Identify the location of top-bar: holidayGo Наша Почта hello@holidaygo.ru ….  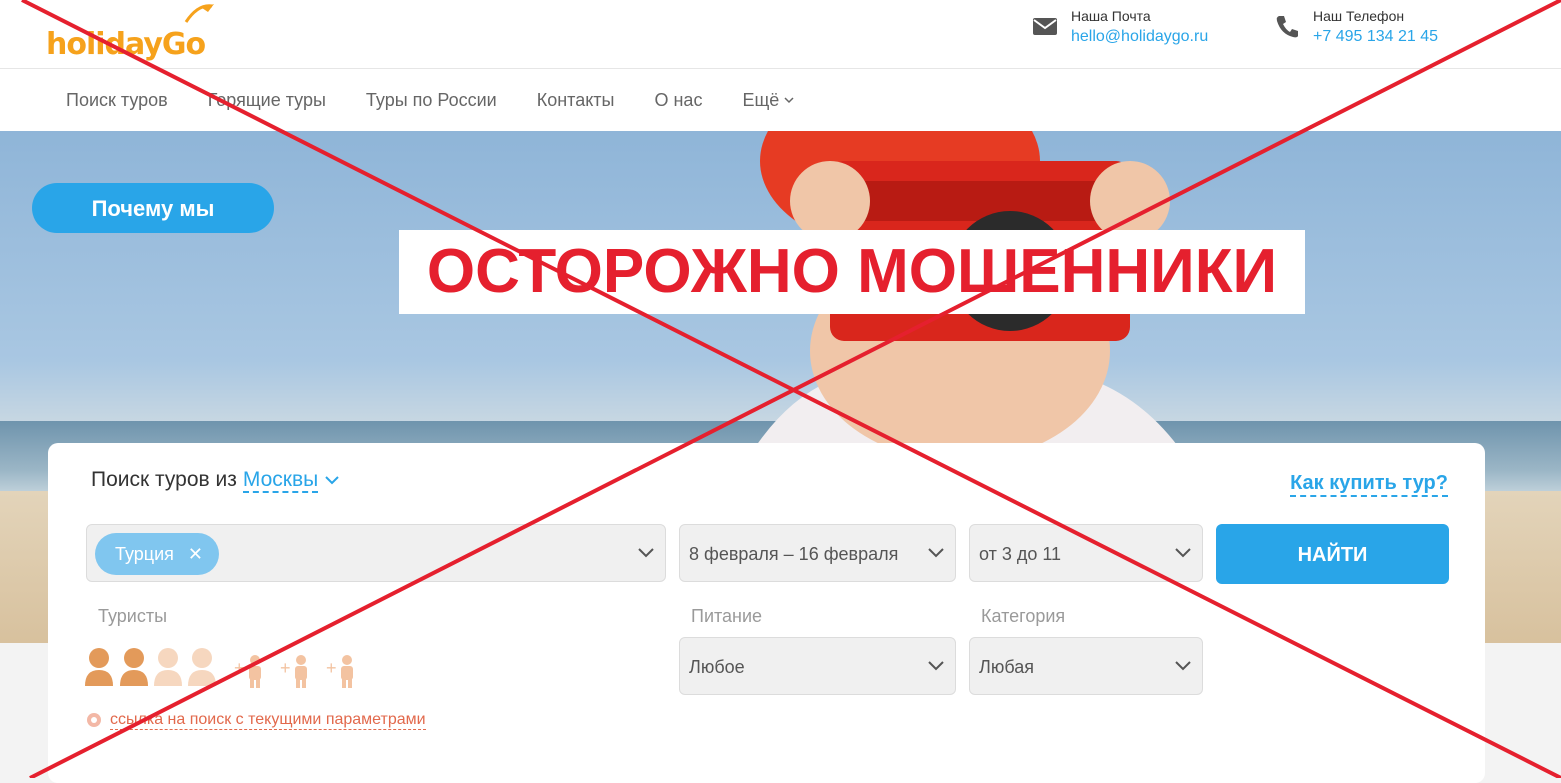
(780, 34).